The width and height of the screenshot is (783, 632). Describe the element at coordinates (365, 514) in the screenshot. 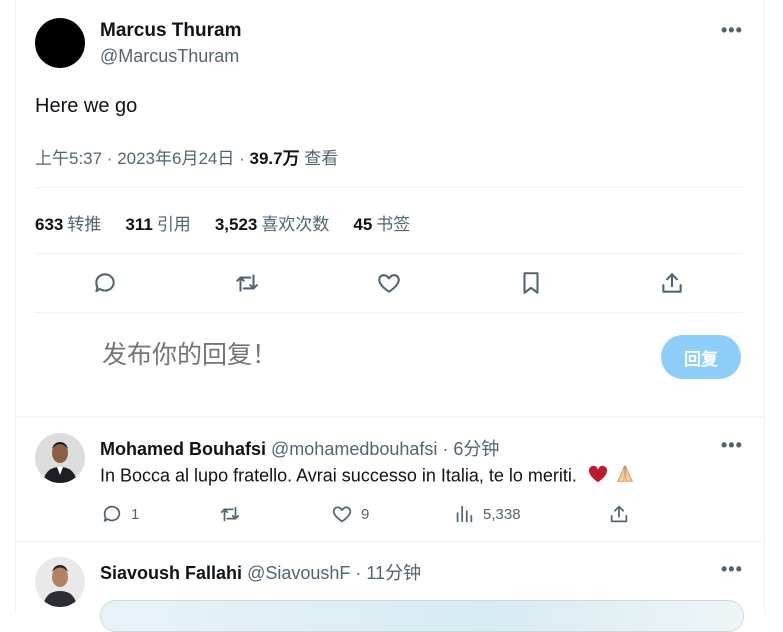

I see `like-count: 9` at that location.